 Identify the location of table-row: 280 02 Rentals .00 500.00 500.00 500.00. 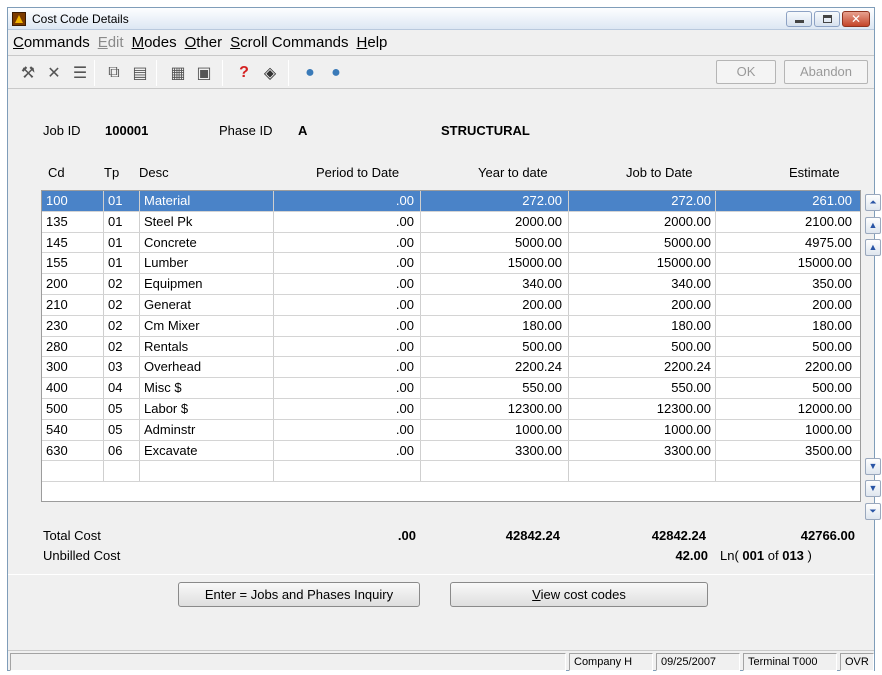
(451, 347).